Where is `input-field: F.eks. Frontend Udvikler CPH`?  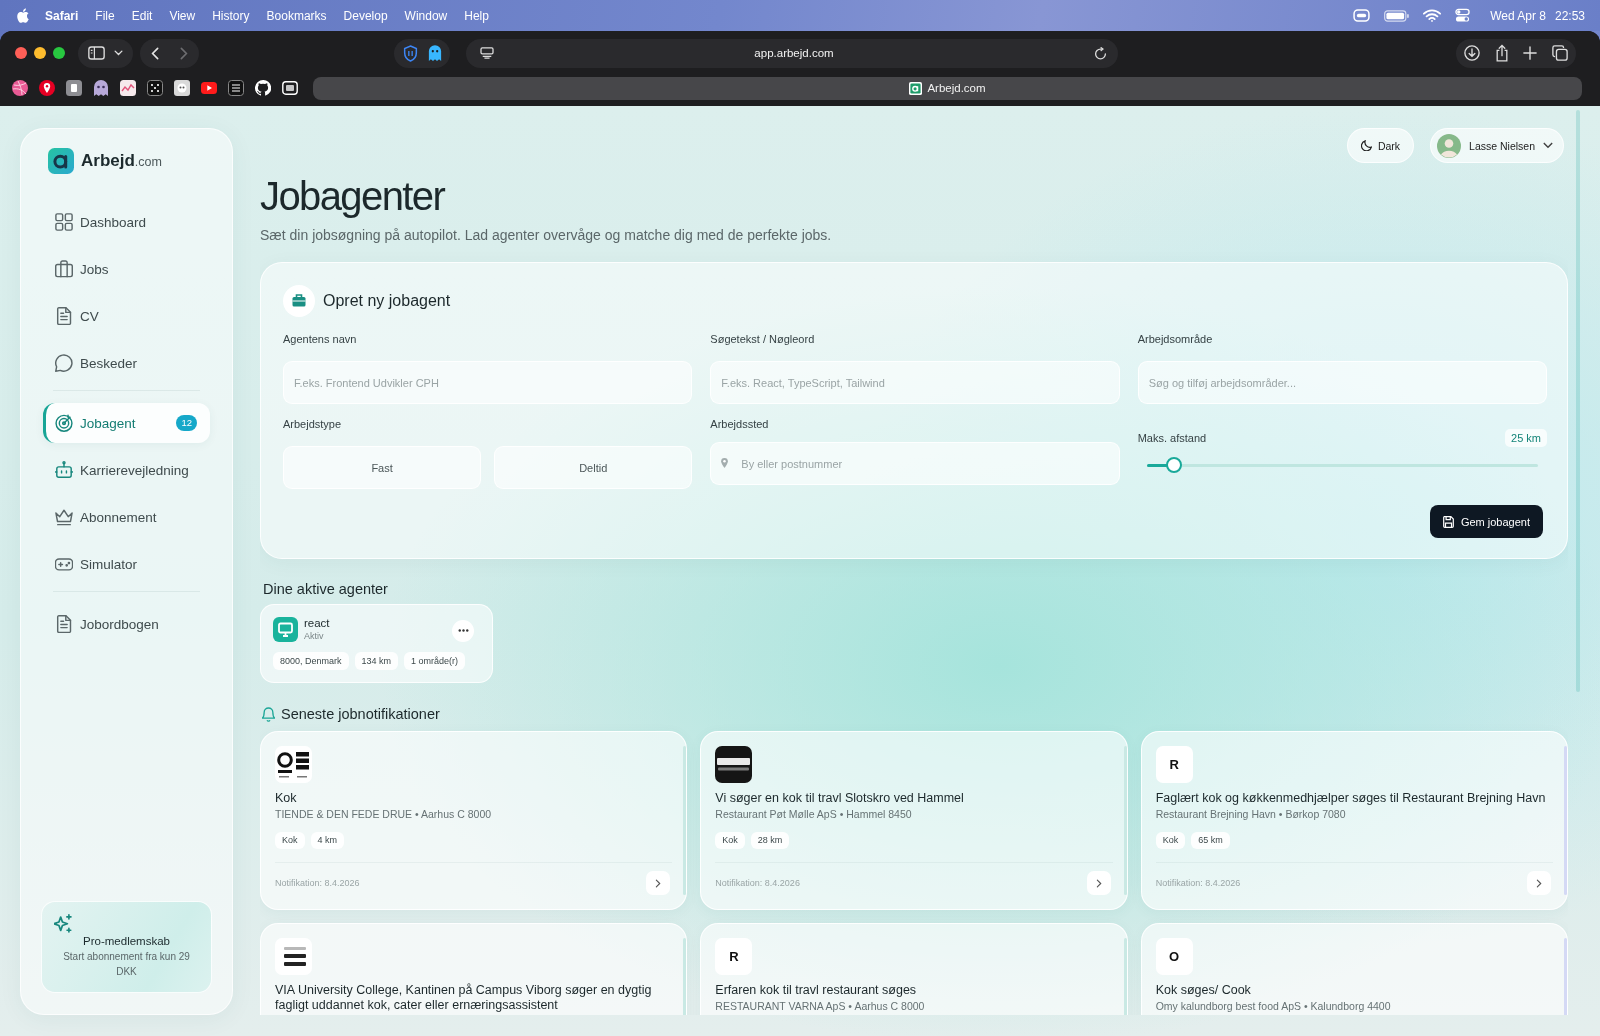
input-field: F.eks. Frontend Udvikler CPH is located at coordinates (488, 382).